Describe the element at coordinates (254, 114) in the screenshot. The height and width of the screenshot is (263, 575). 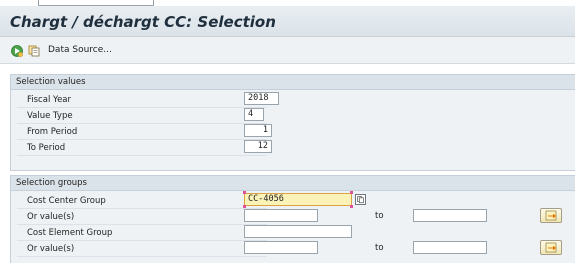
I see `value-type-input: 4` at that location.